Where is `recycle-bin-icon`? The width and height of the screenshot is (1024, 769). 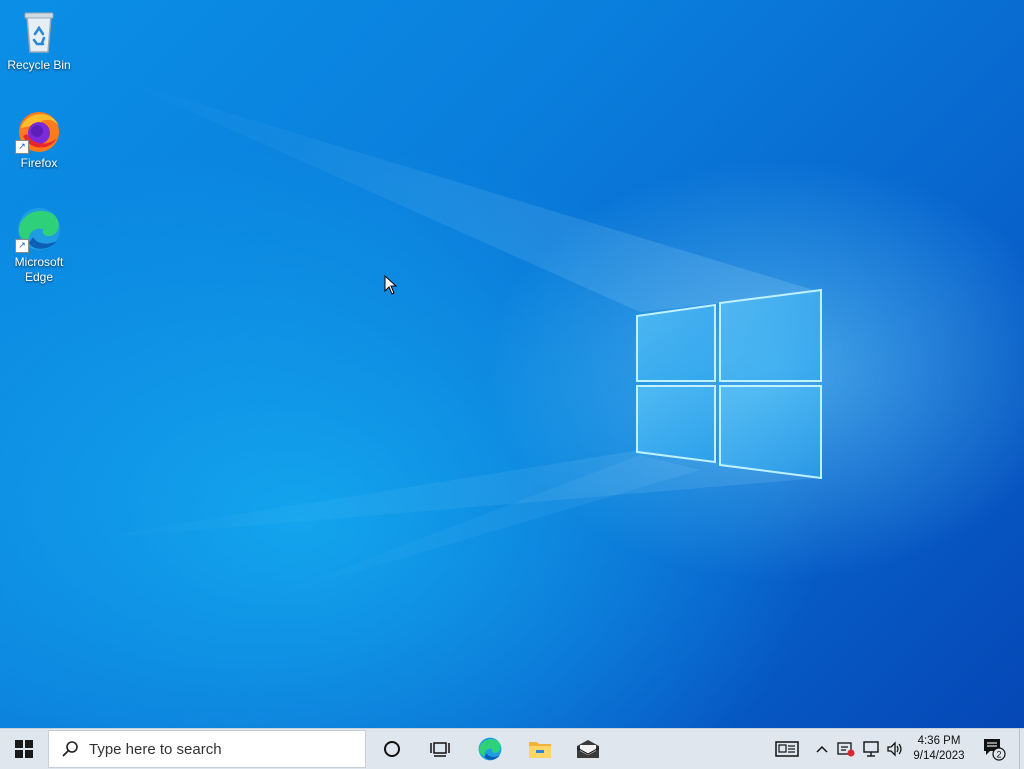 recycle-bin-icon is located at coordinates (39, 32).